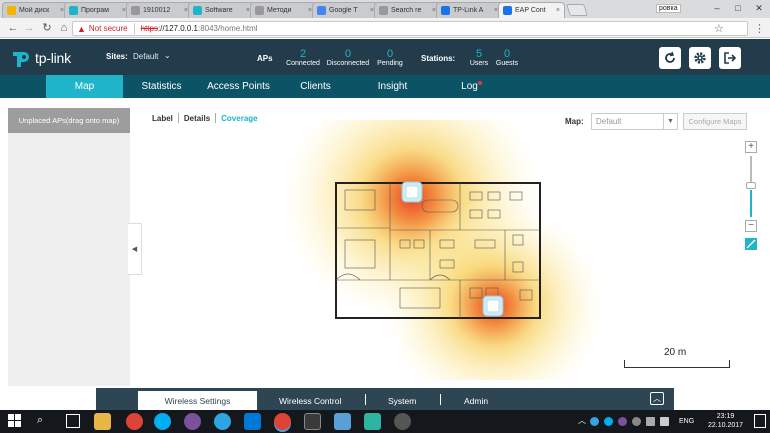  I want to click on search-icon: ⌕, so click(40, 420).